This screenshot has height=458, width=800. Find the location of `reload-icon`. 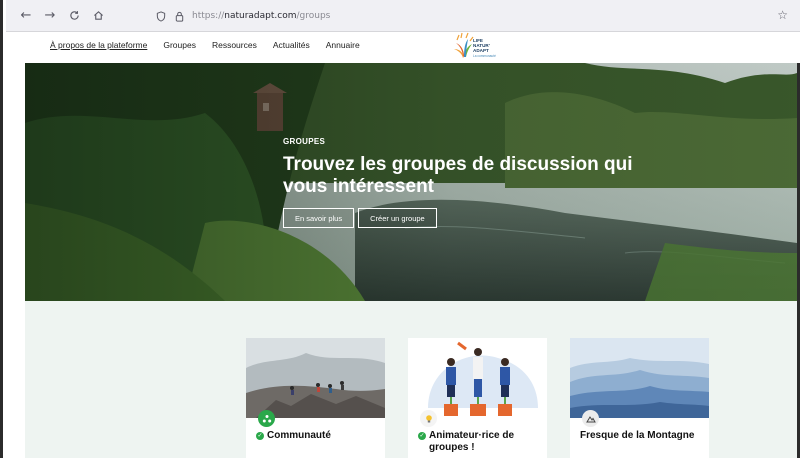

reload-icon is located at coordinates (74, 15).